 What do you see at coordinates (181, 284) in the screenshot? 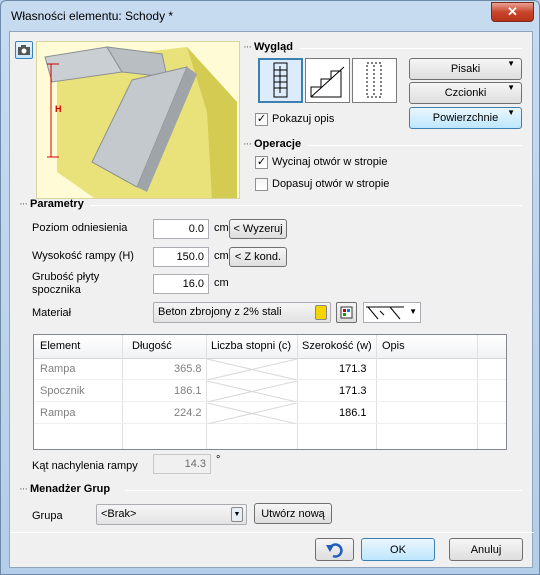
I see `thickness-input: 16.0` at bounding box center [181, 284].